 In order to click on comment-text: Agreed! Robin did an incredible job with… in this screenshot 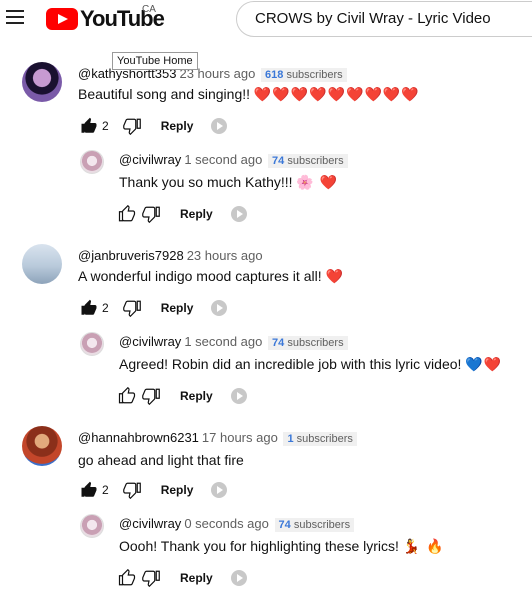, I will do `click(310, 364)`.